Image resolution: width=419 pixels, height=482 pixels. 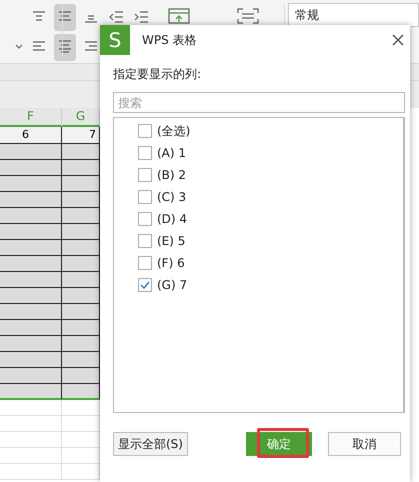 I want to click on indent-decrease-icon, so click(x=116, y=17).